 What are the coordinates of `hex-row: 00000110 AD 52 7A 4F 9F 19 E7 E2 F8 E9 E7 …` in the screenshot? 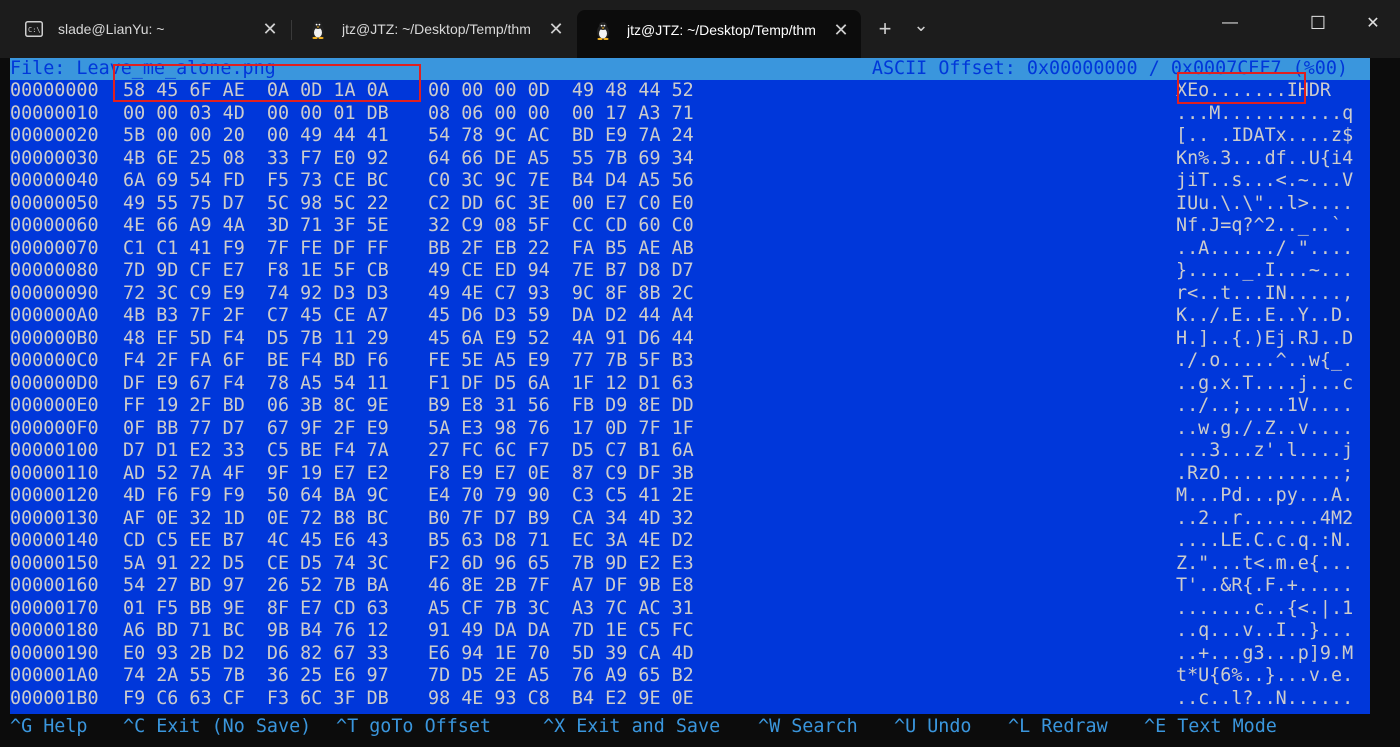 It's located at (690, 474).